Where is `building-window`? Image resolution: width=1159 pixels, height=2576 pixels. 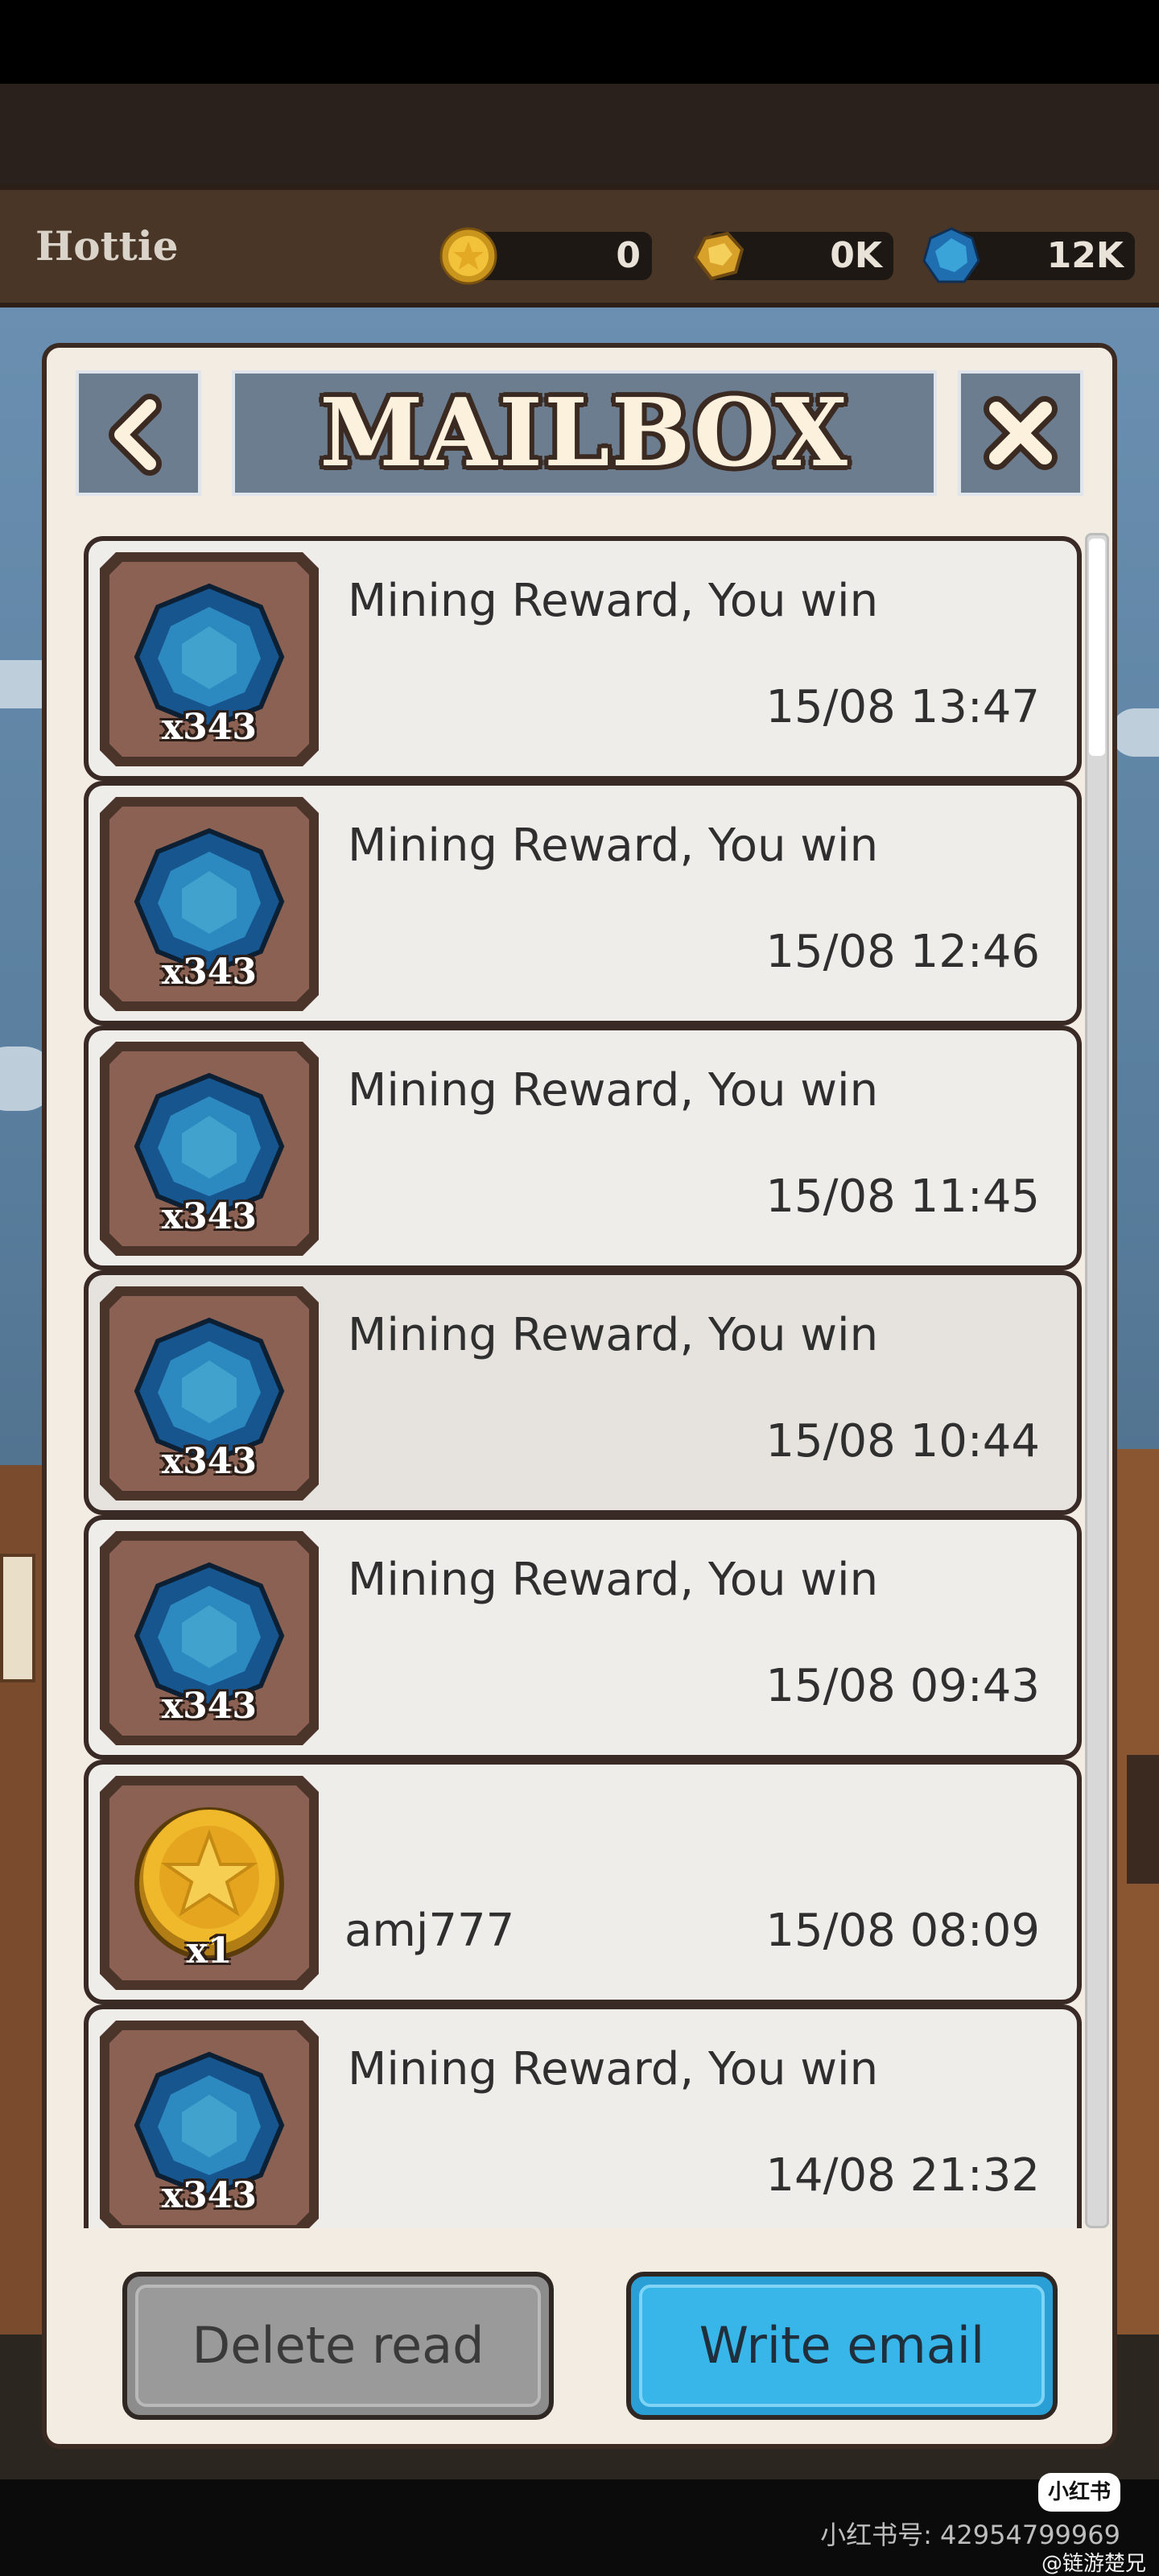 building-window is located at coordinates (1143, 1819).